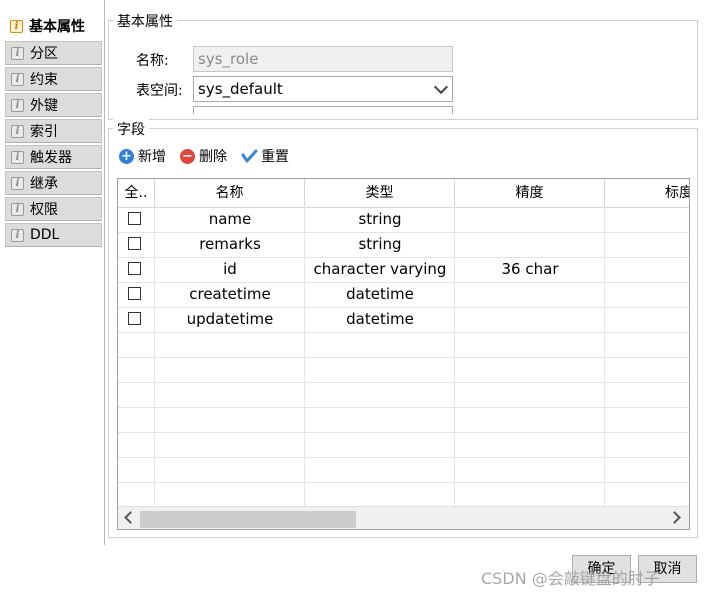  I want to click on tab-permission: i 权限, so click(53, 209).